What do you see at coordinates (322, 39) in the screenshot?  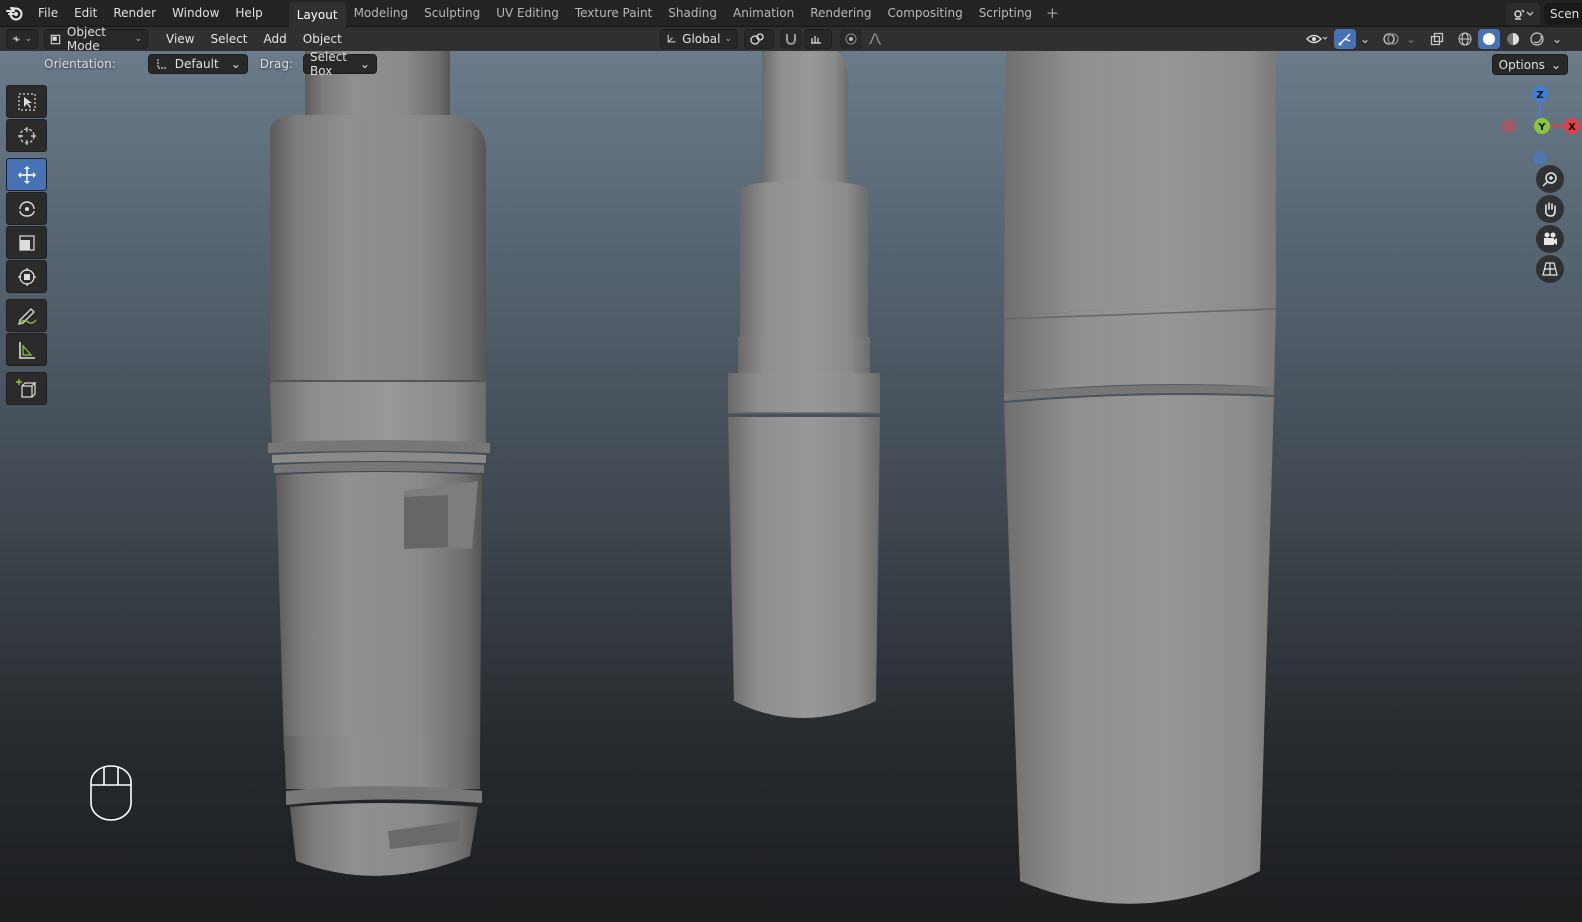 I see `menu-object: Object` at bounding box center [322, 39].